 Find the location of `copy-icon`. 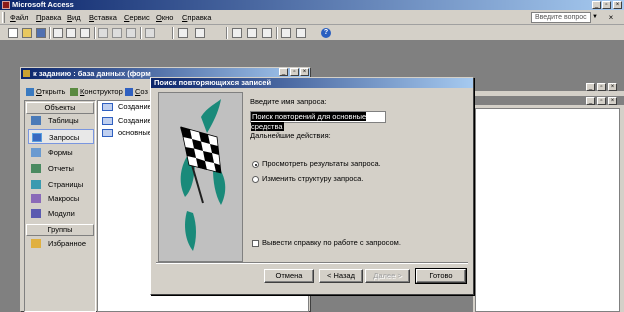

copy-icon is located at coordinates (117, 33).